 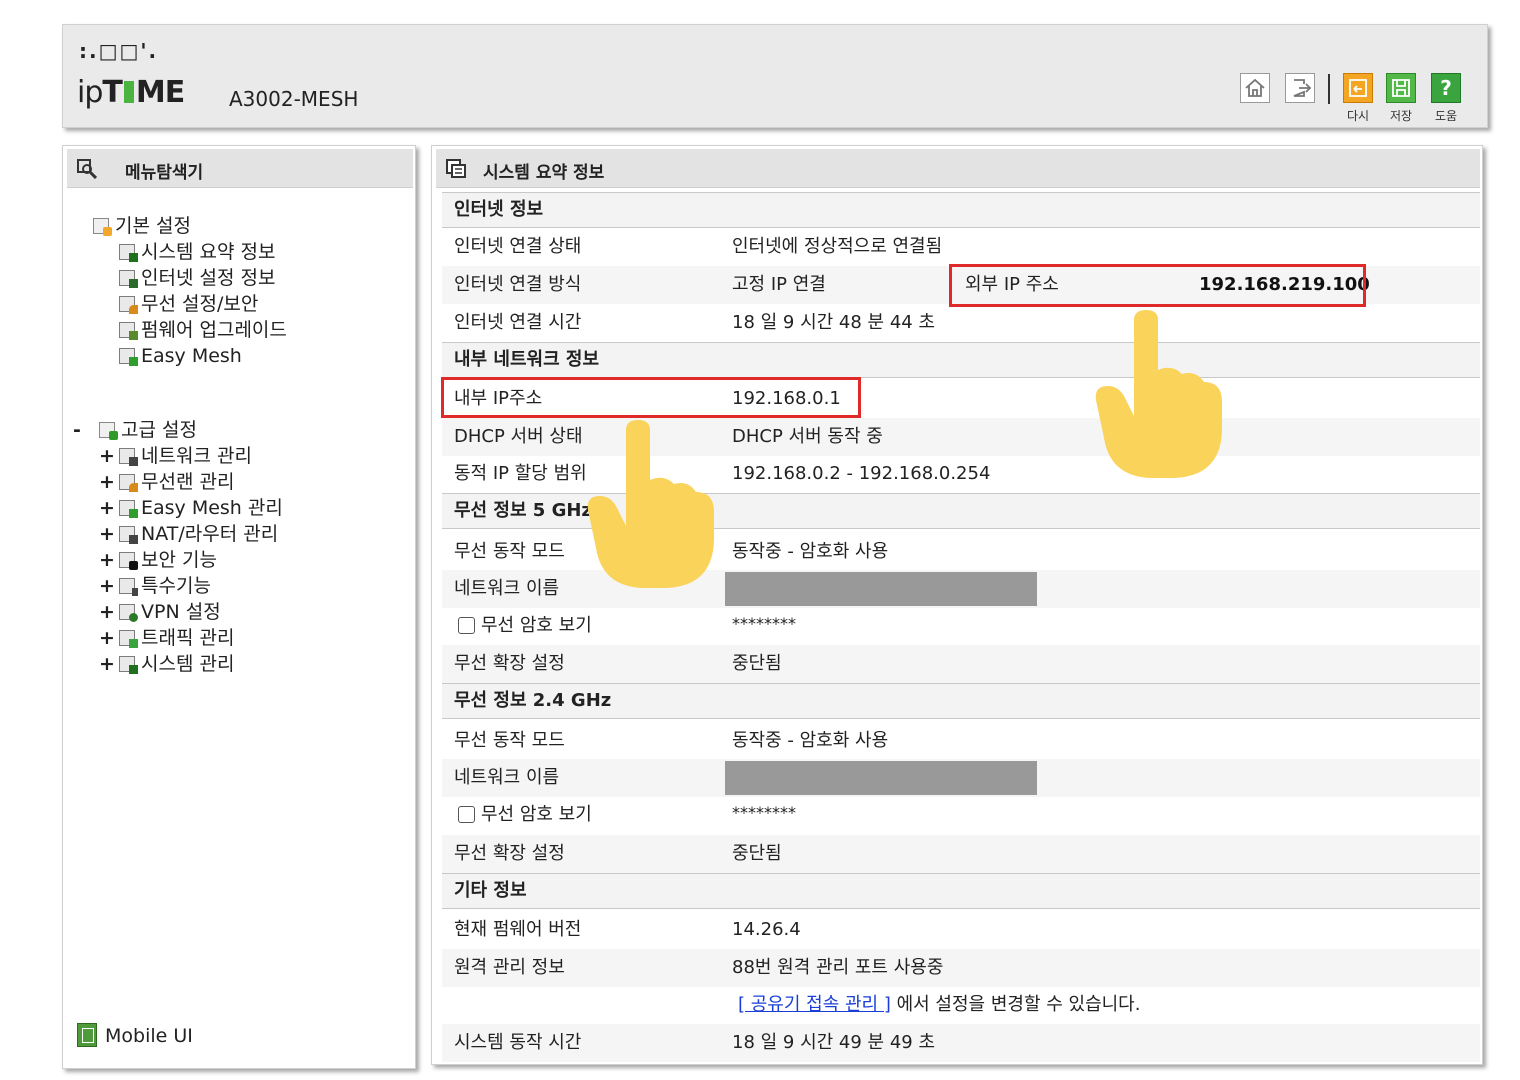 What do you see at coordinates (294, 99) in the screenshot?
I see `model-name: A3002-MESH` at bounding box center [294, 99].